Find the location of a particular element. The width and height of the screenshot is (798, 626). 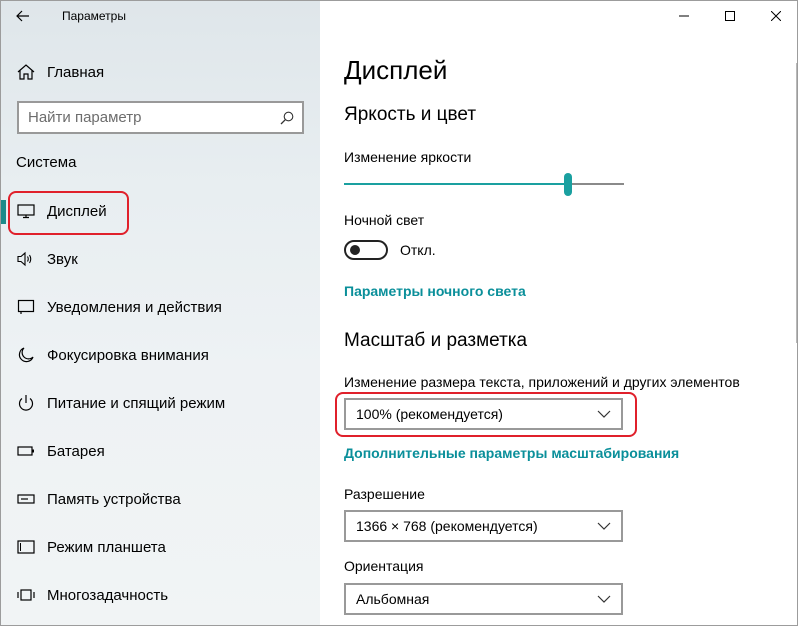

sidebar-item-multitasking: Многозадачность is located at coordinates (160, 595).